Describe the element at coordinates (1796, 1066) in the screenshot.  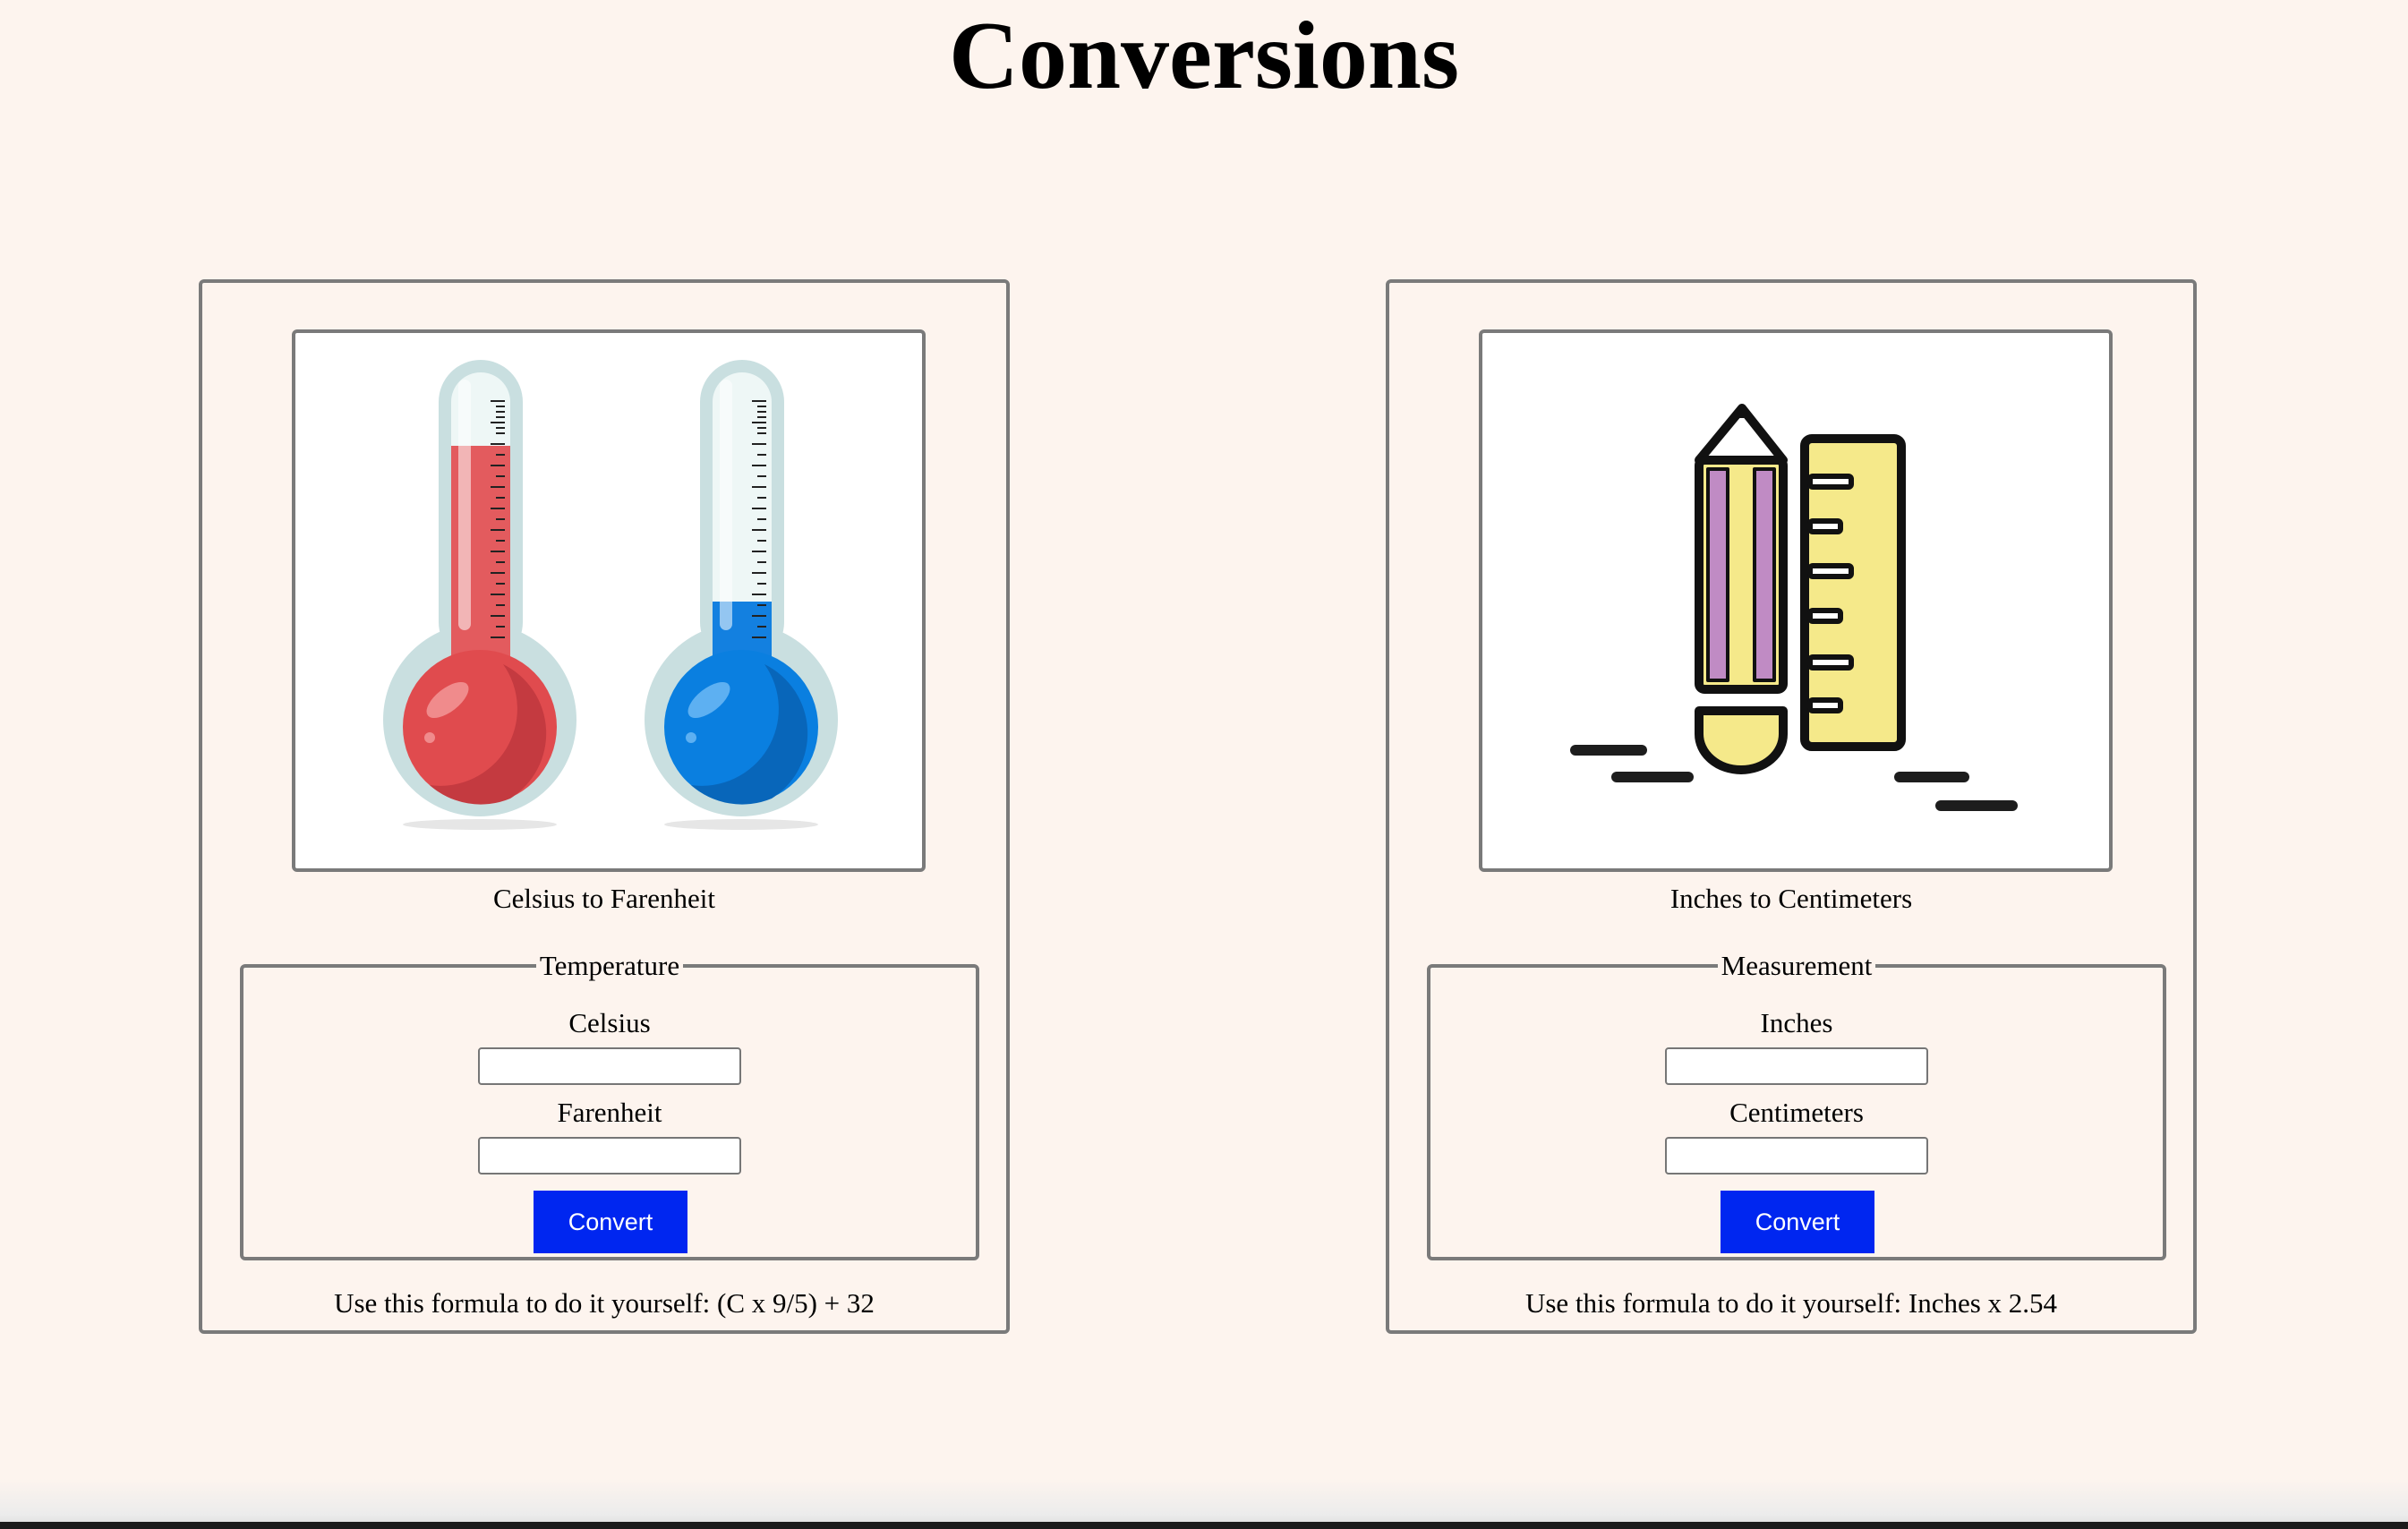
I see `inches-input` at that location.